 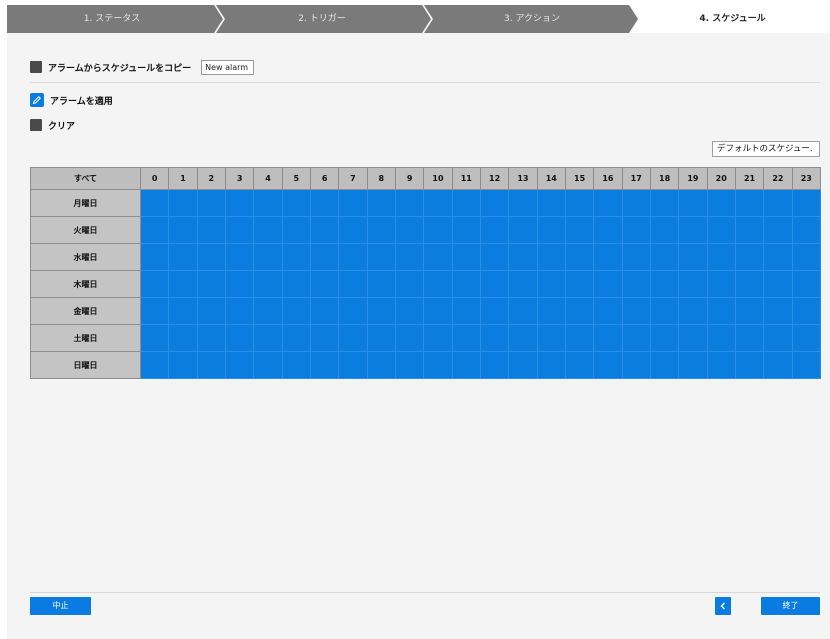 I want to click on hour-header: 4, so click(x=268, y=178).